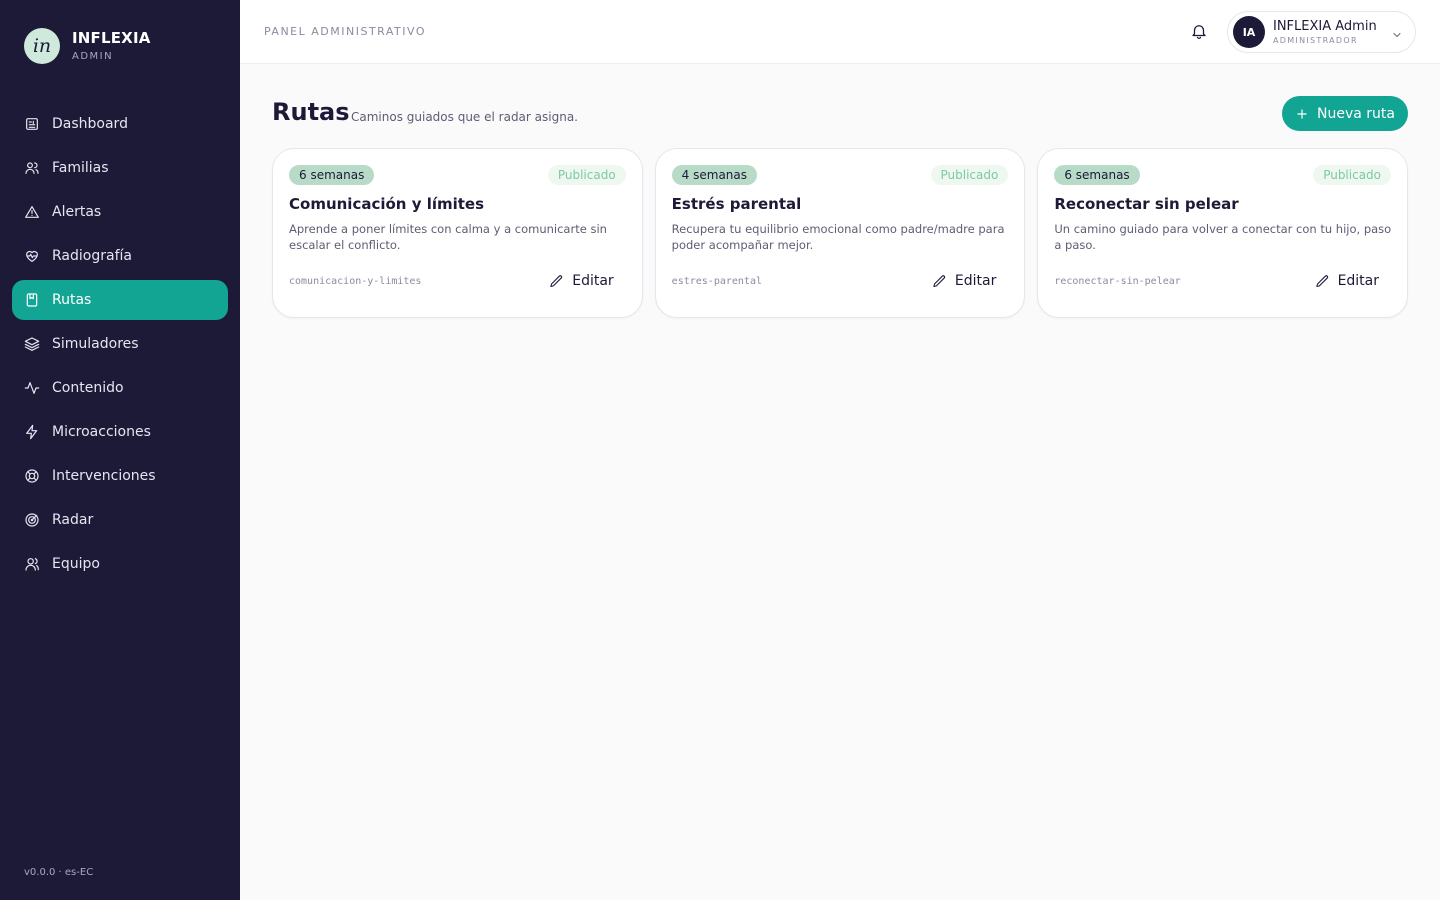  What do you see at coordinates (120, 300) in the screenshot?
I see `sidebar-item-rutas: Rutas` at bounding box center [120, 300].